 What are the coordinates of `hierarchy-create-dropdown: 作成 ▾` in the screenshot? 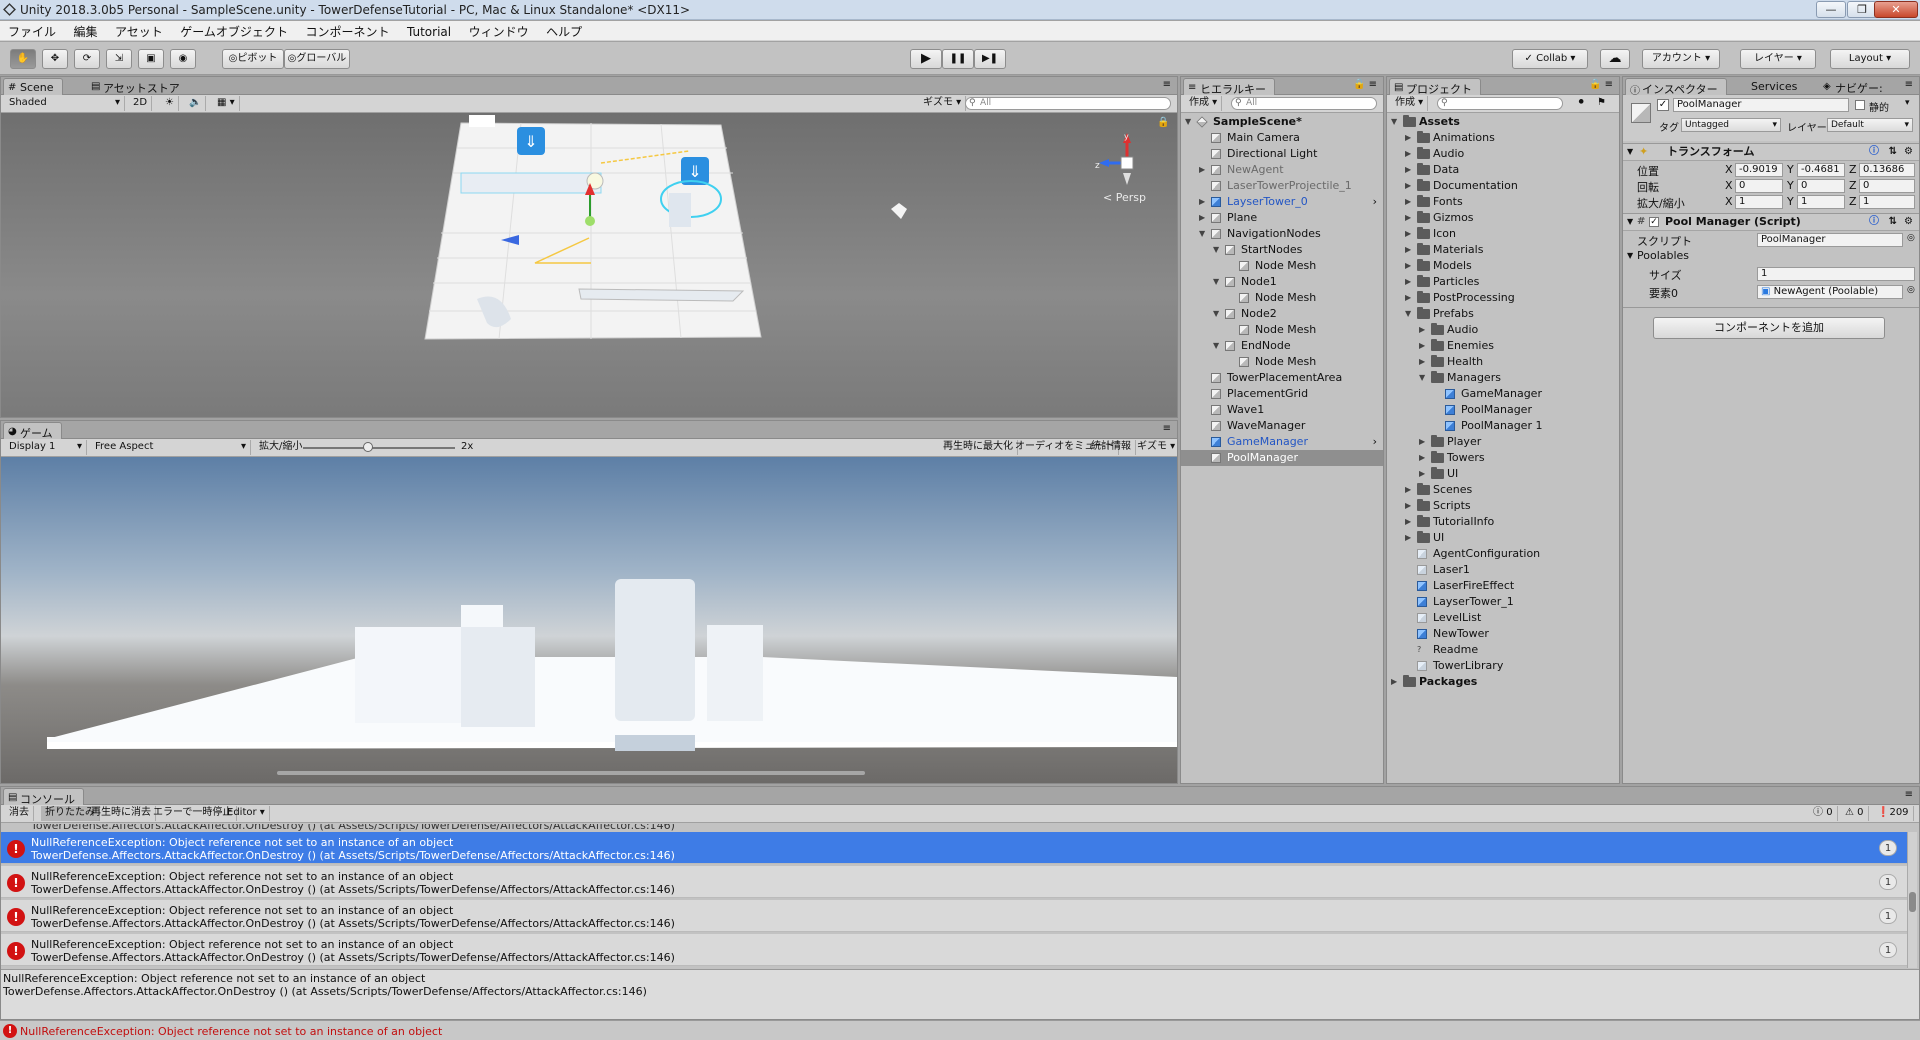 It's located at (1204, 103).